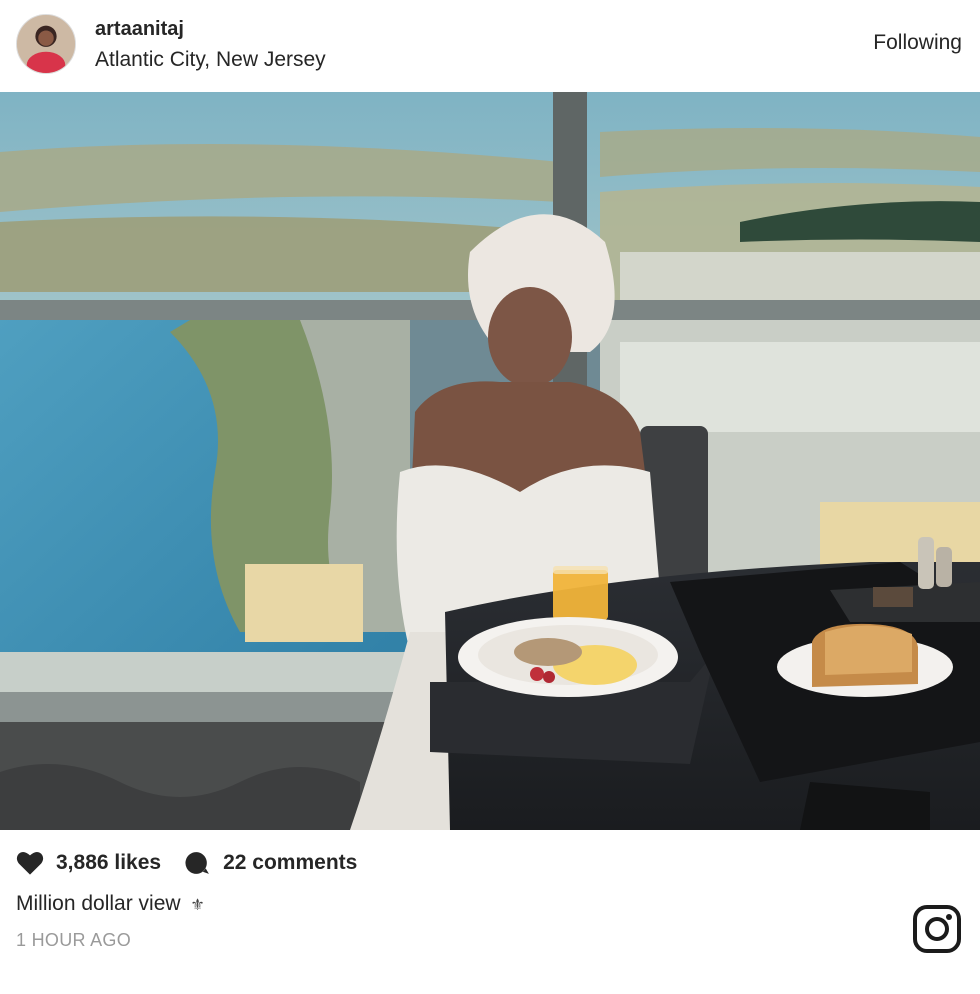 This screenshot has height=994, width=980. Describe the element at coordinates (46, 44) in the screenshot. I see `avatar` at that location.